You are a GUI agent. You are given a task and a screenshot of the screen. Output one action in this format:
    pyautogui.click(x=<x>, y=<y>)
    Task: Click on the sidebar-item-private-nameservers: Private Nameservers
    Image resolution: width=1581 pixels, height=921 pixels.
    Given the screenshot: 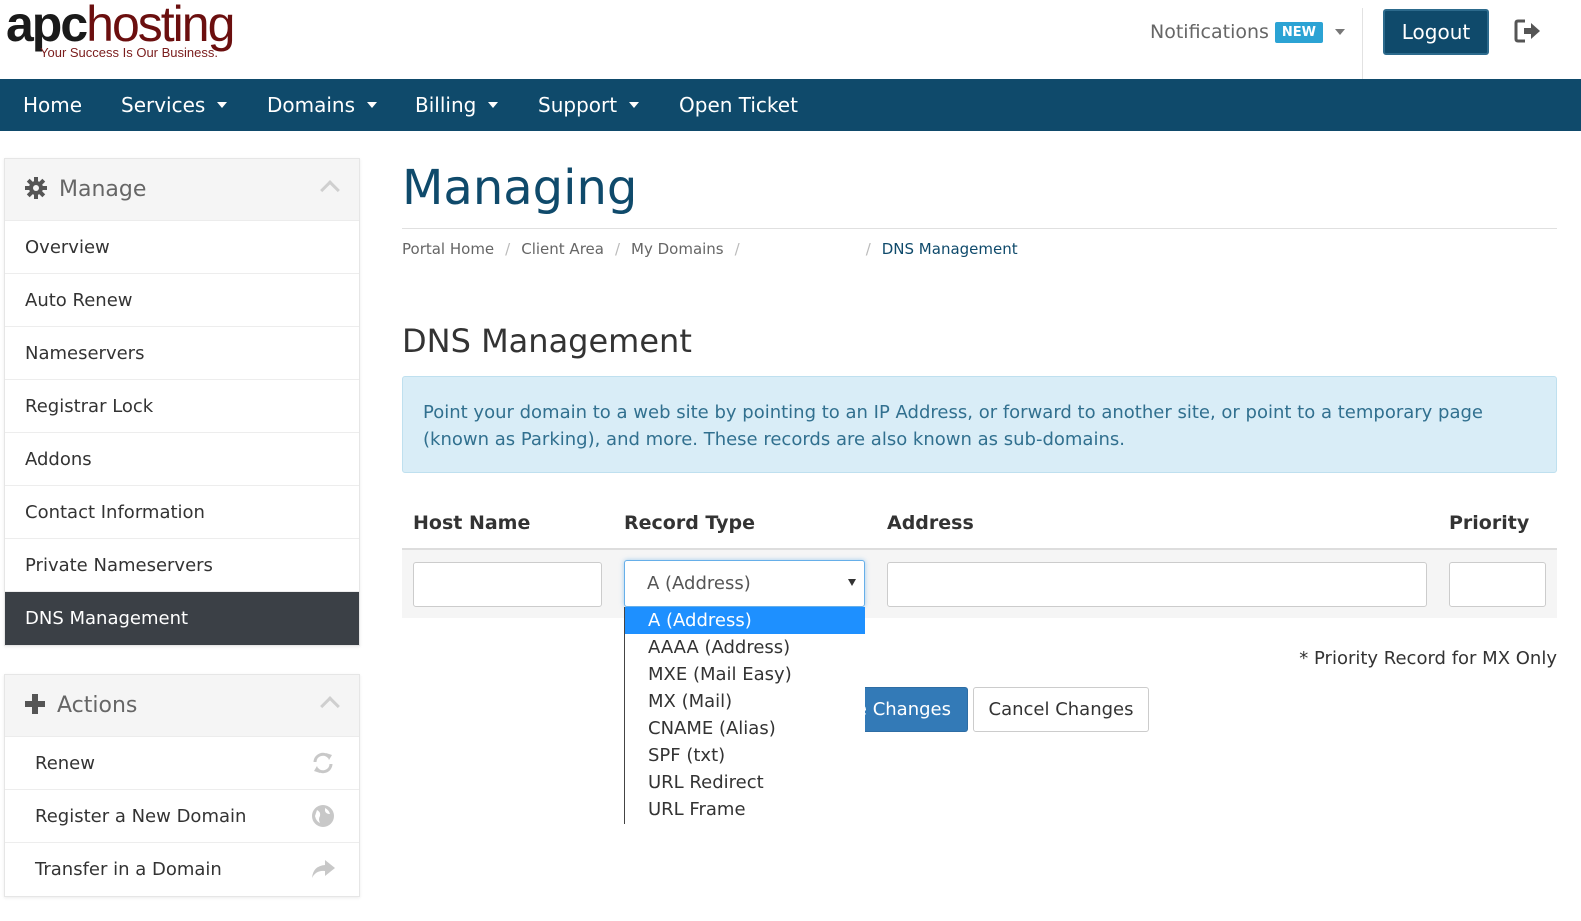 What is the action you would take?
    pyautogui.click(x=182, y=565)
    